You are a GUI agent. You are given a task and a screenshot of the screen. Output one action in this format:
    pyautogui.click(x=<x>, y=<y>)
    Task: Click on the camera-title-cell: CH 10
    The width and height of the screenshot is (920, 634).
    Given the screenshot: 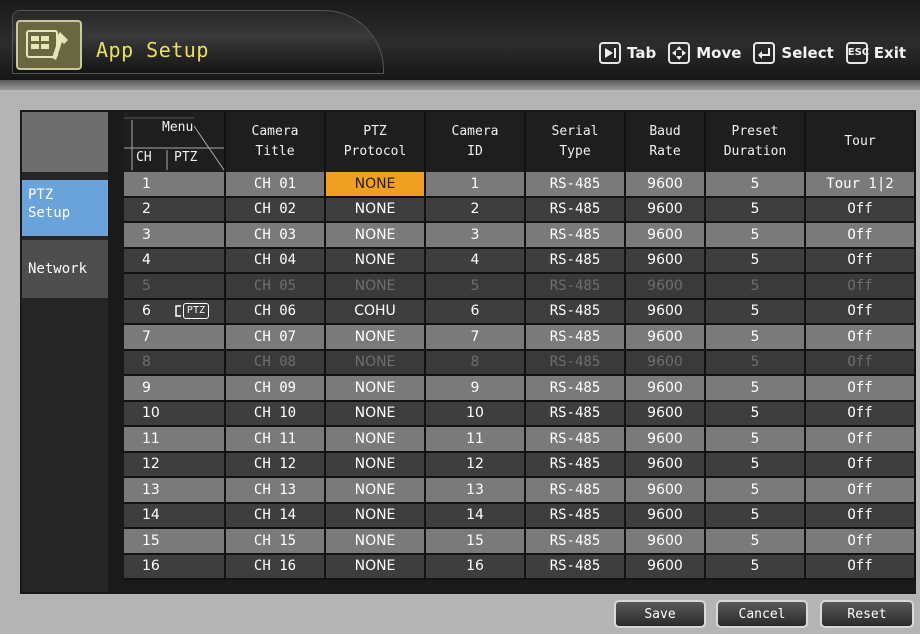 What is the action you would take?
    pyautogui.click(x=276, y=414)
    